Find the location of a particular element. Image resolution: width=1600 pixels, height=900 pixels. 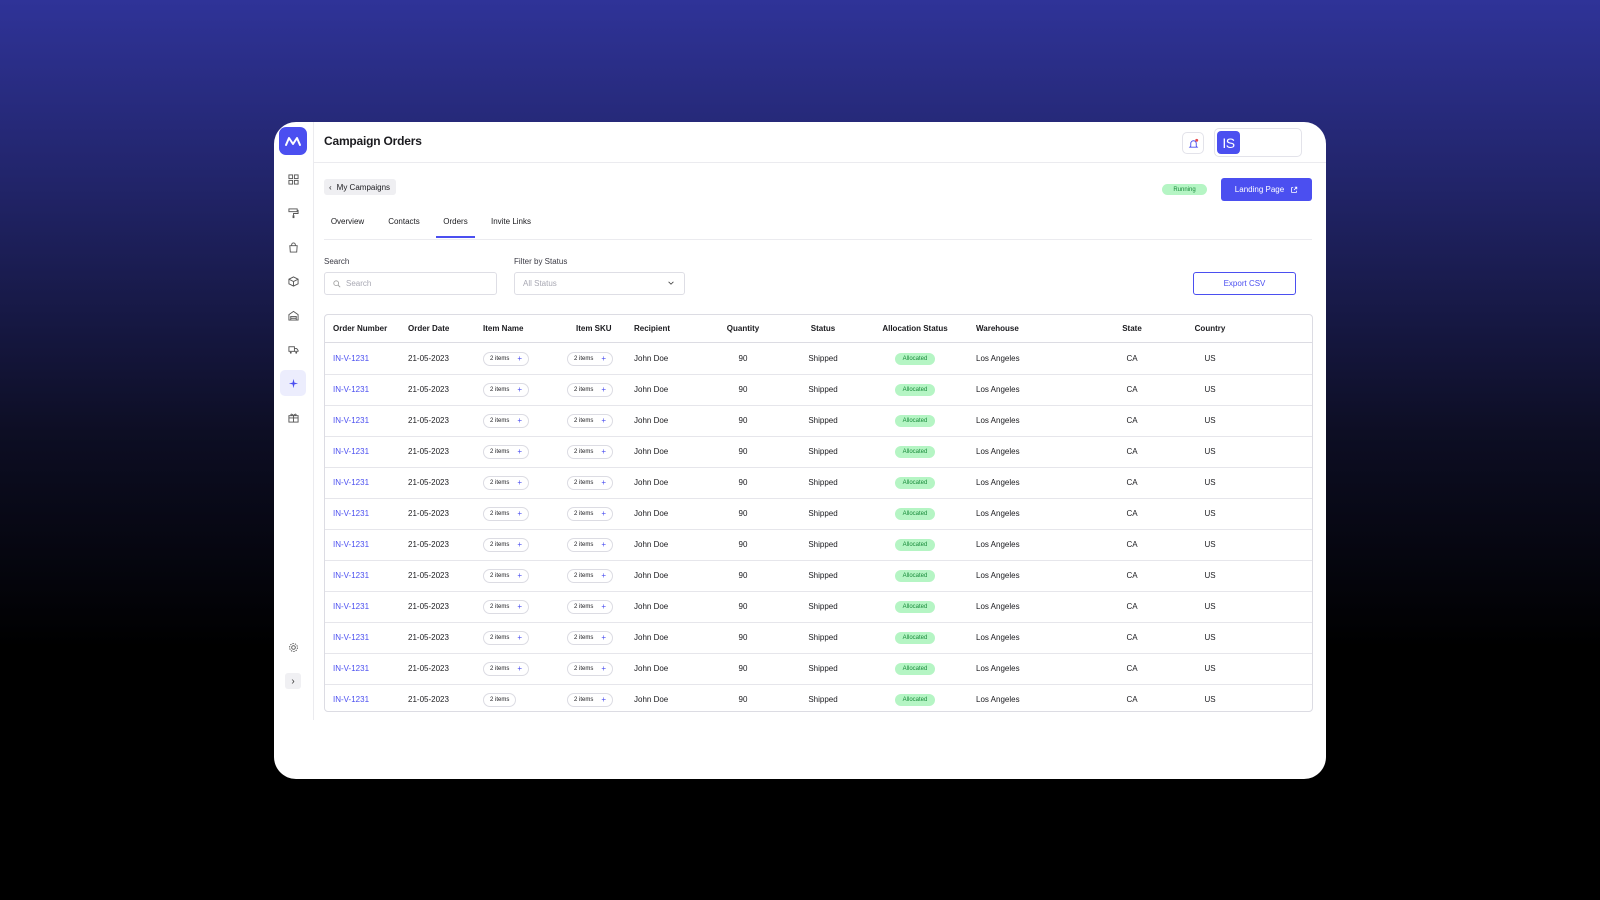

order-status: Shipped is located at coordinates (823, 544).